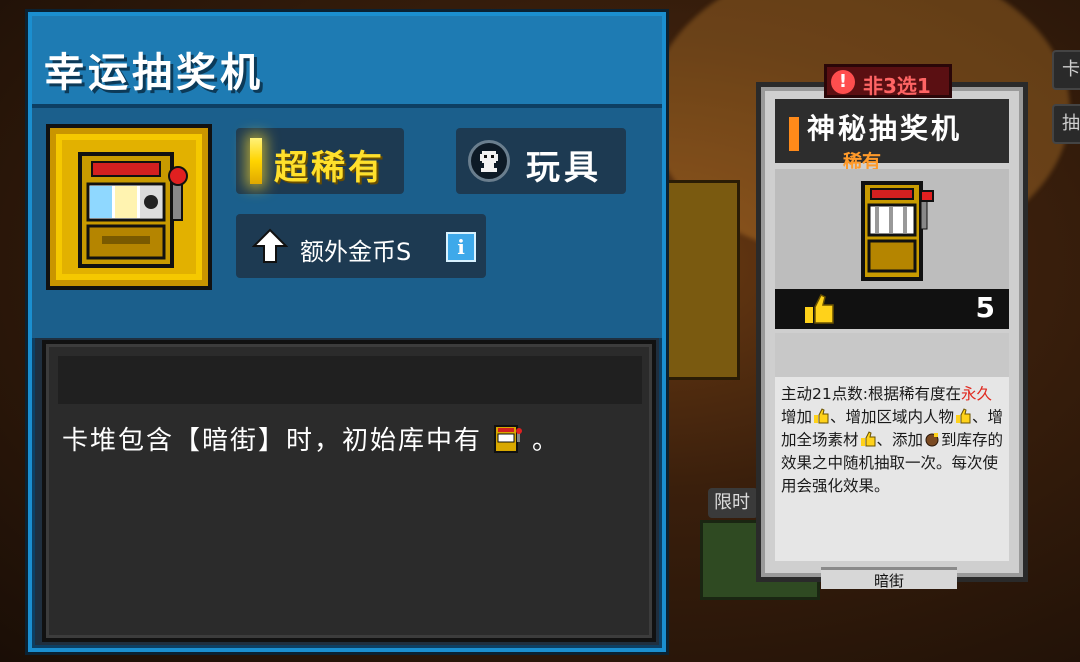 The image size is (1080, 662). What do you see at coordinates (154, 73) in the screenshot?
I see `item-title: 幸运抽奖机` at bounding box center [154, 73].